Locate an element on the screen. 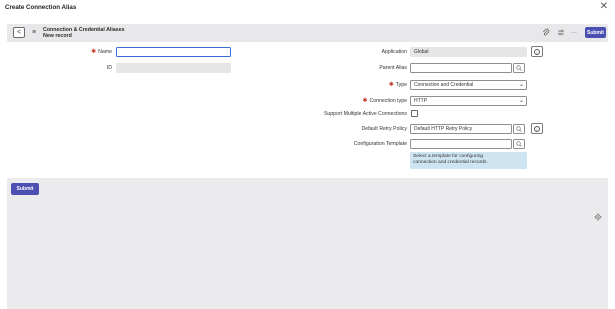  chevron-left-icon: < is located at coordinates (19, 32).